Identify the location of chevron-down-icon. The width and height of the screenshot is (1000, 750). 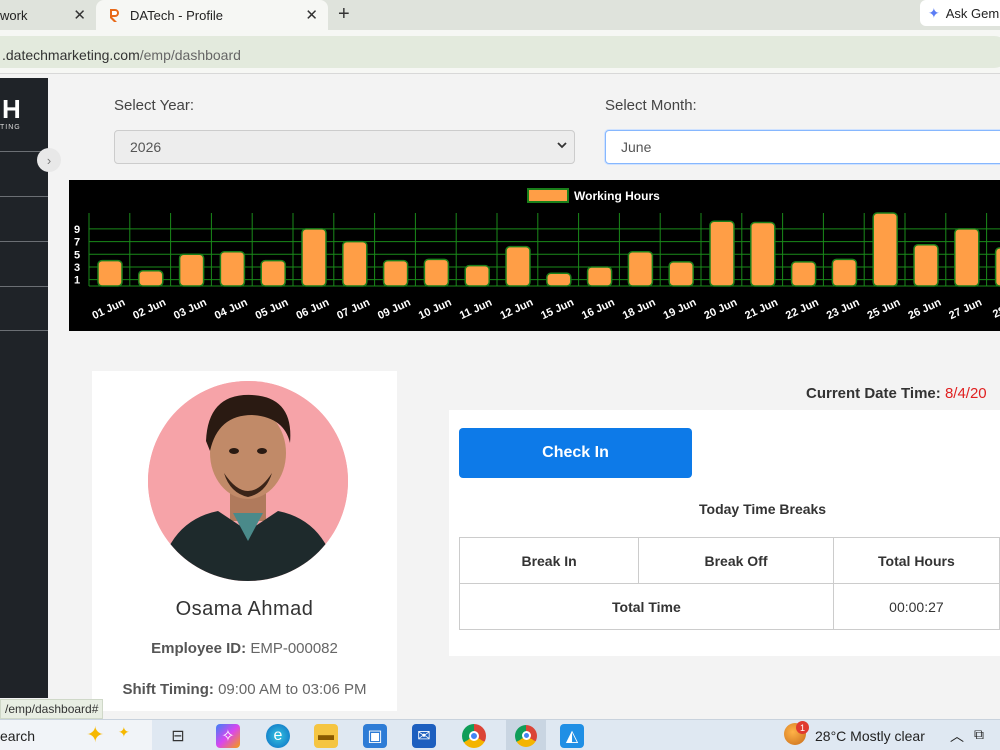
(562, 146).